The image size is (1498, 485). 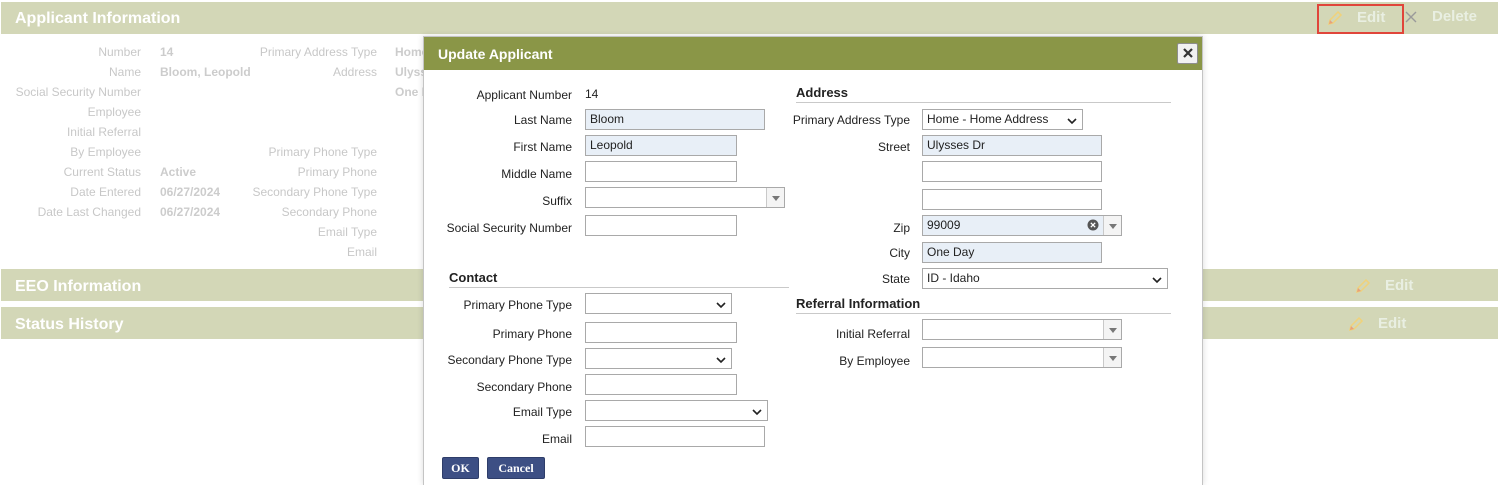 I want to click on initial-referral-combo, so click(x=1022, y=329).